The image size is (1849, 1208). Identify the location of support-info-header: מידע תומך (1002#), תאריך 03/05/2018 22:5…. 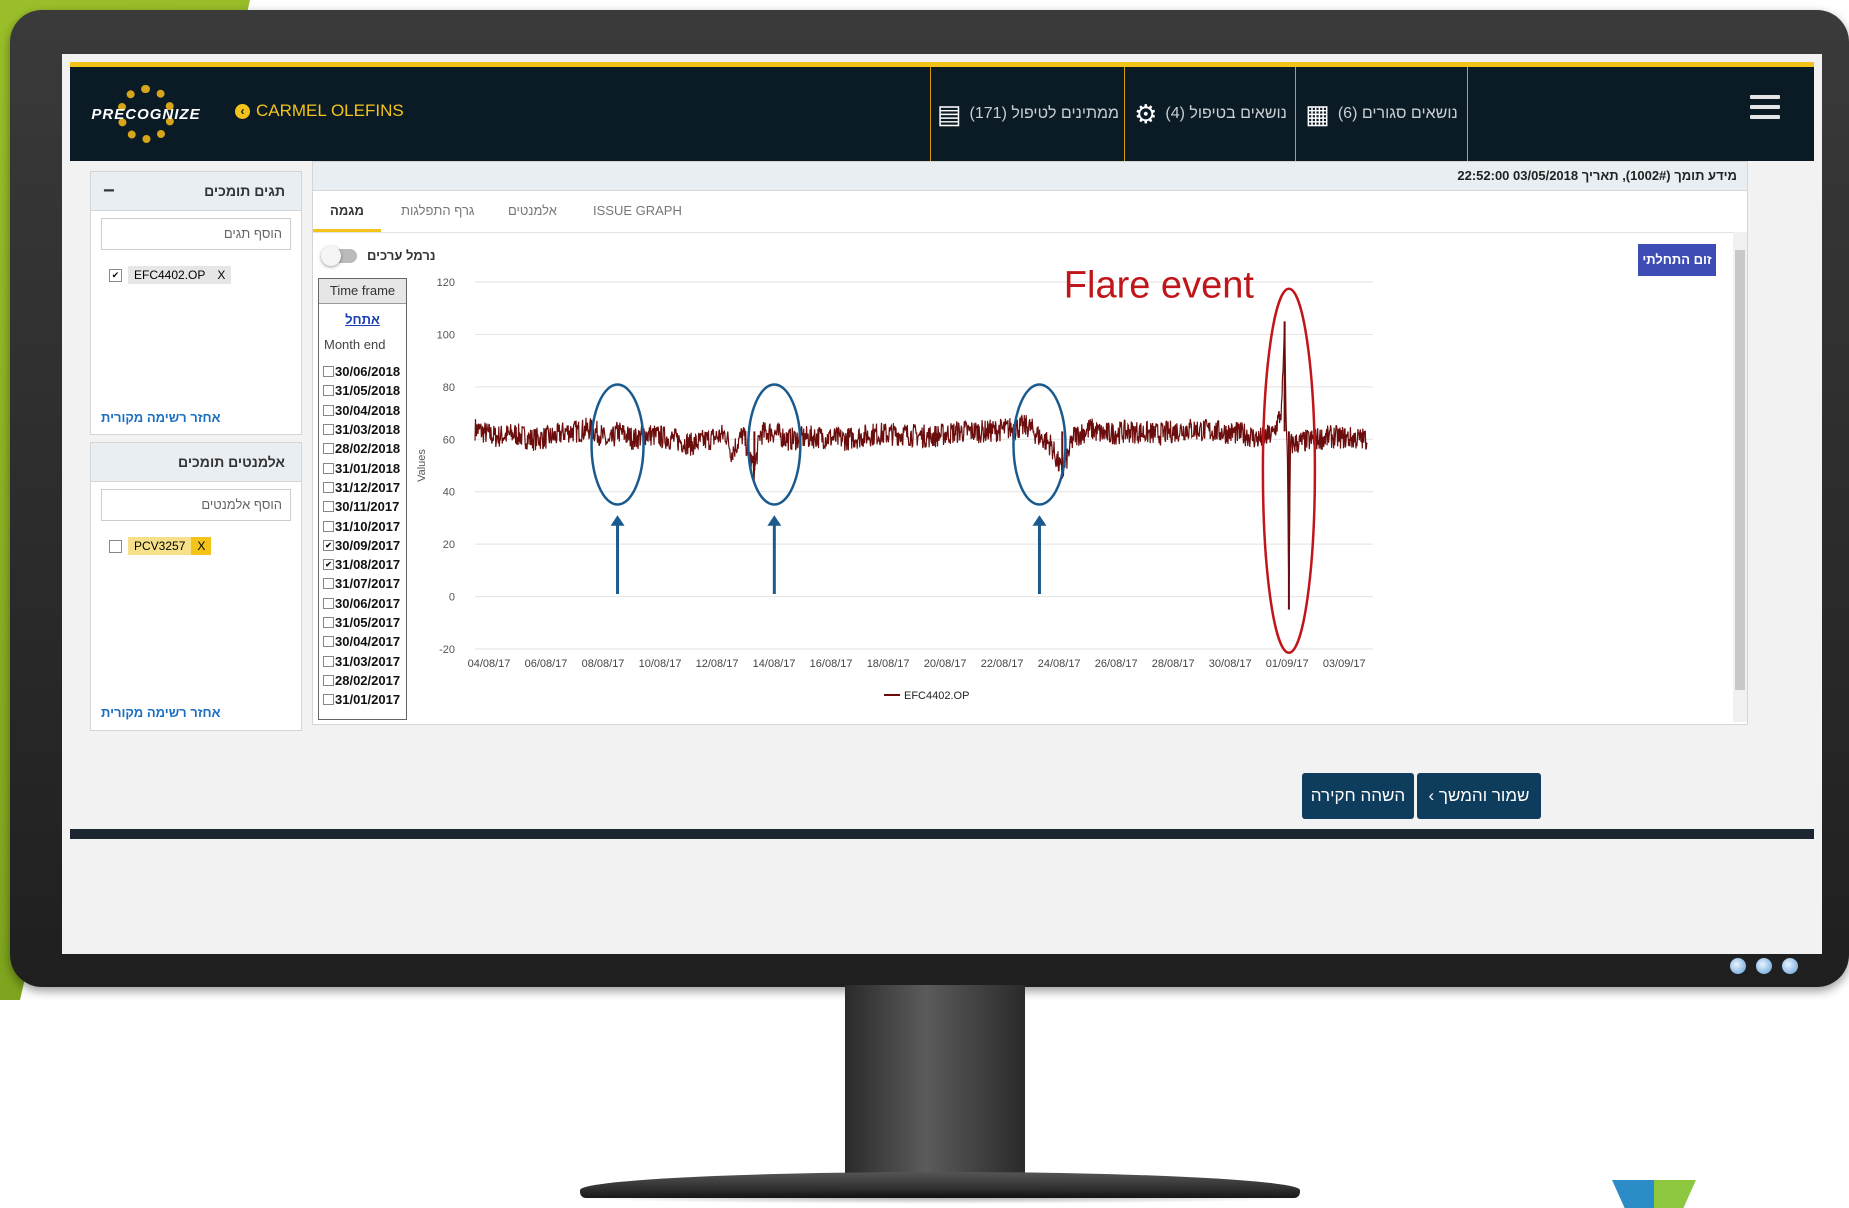
(1030, 176).